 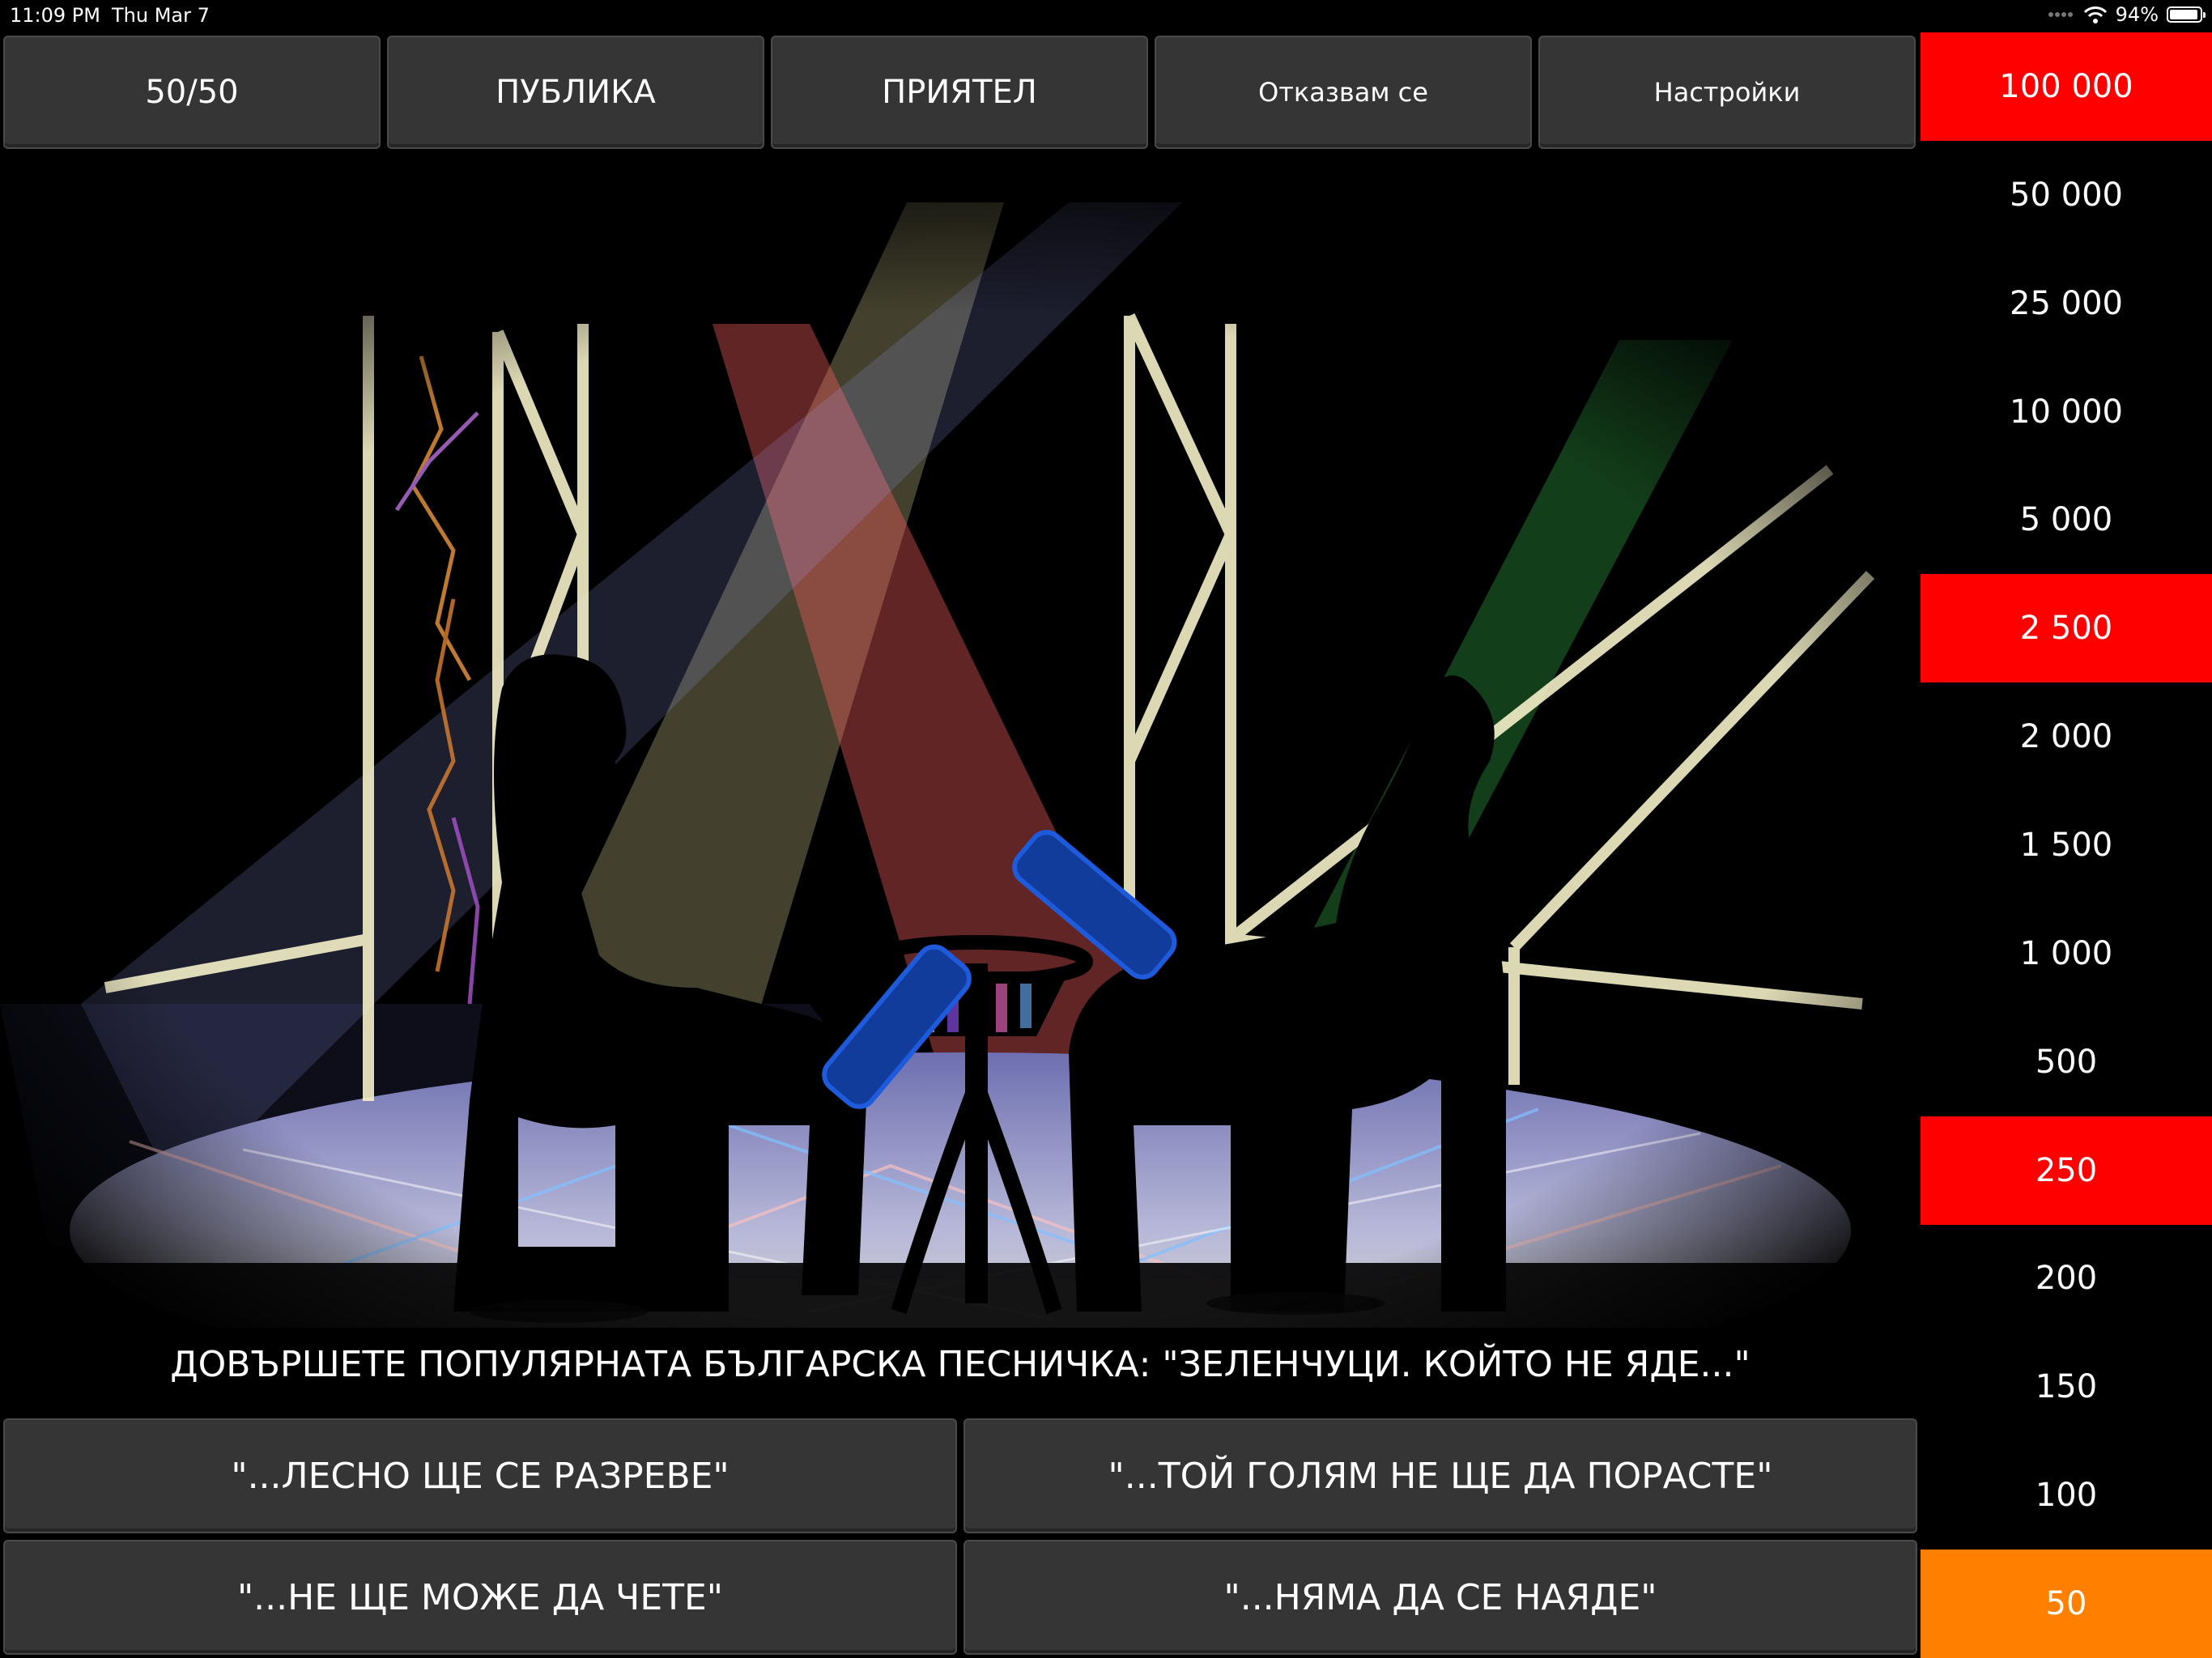 I want to click on status-bar: 11:09 PM Thu Mar 7 94%, so click(x=1106, y=16).